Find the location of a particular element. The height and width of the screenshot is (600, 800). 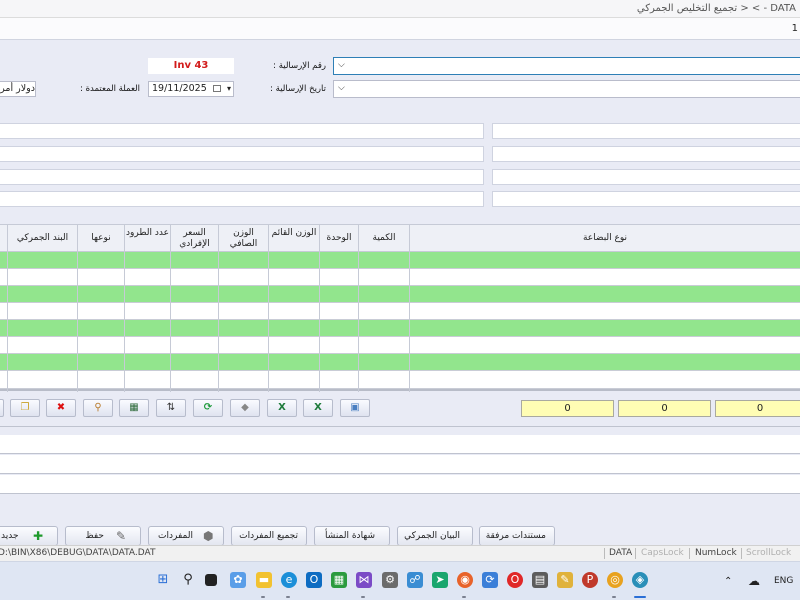

collect-items-label: تجميع المفردات is located at coordinates (268, 536).